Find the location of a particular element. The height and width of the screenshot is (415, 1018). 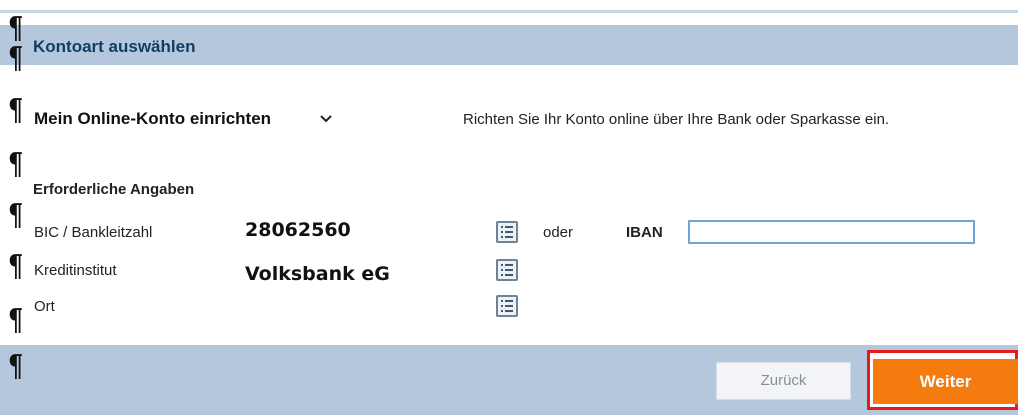

bic-value: 28062560 is located at coordinates (298, 230).